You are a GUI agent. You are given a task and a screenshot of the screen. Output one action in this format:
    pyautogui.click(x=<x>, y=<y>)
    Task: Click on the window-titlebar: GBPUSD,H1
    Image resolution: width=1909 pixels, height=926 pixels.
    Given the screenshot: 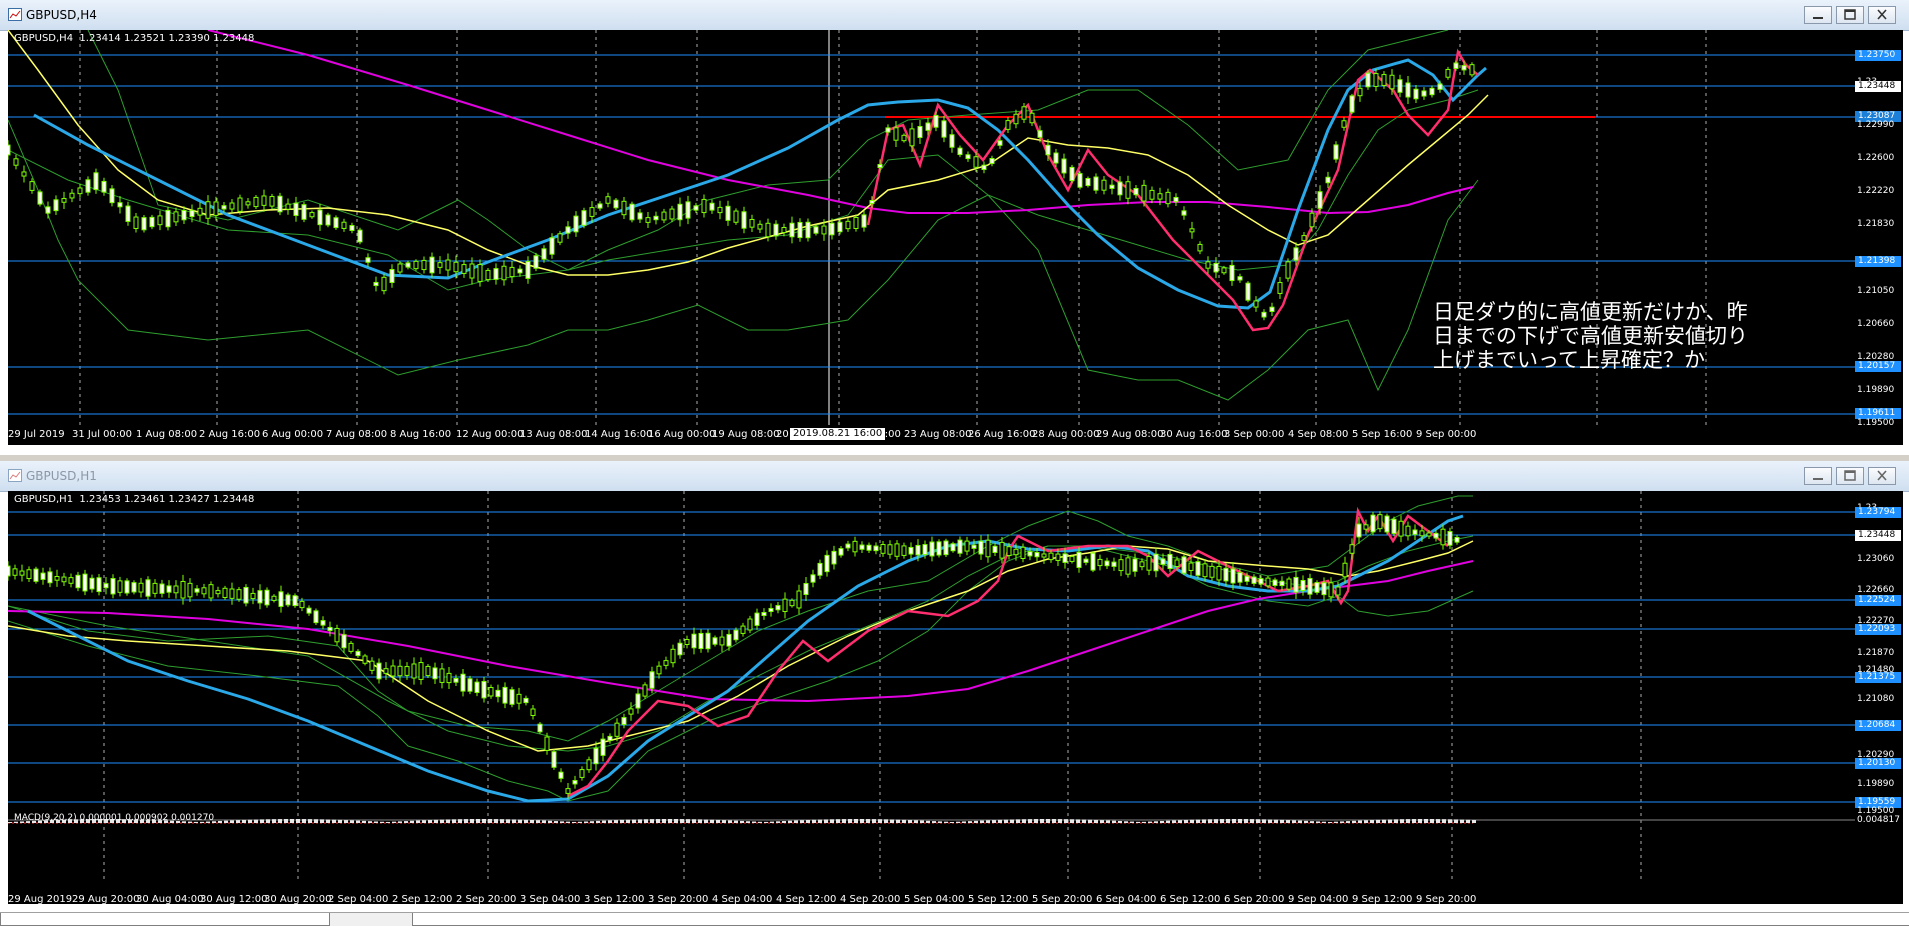 What is the action you would take?
    pyautogui.click(x=954, y=476)
    